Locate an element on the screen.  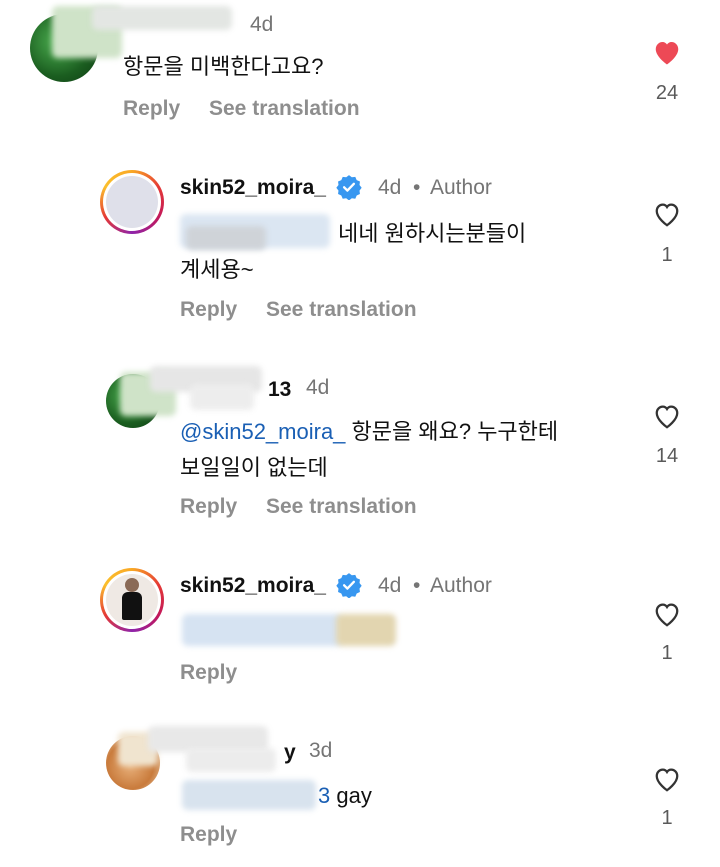
like-count: 14 is located at coordinates (667, 456).